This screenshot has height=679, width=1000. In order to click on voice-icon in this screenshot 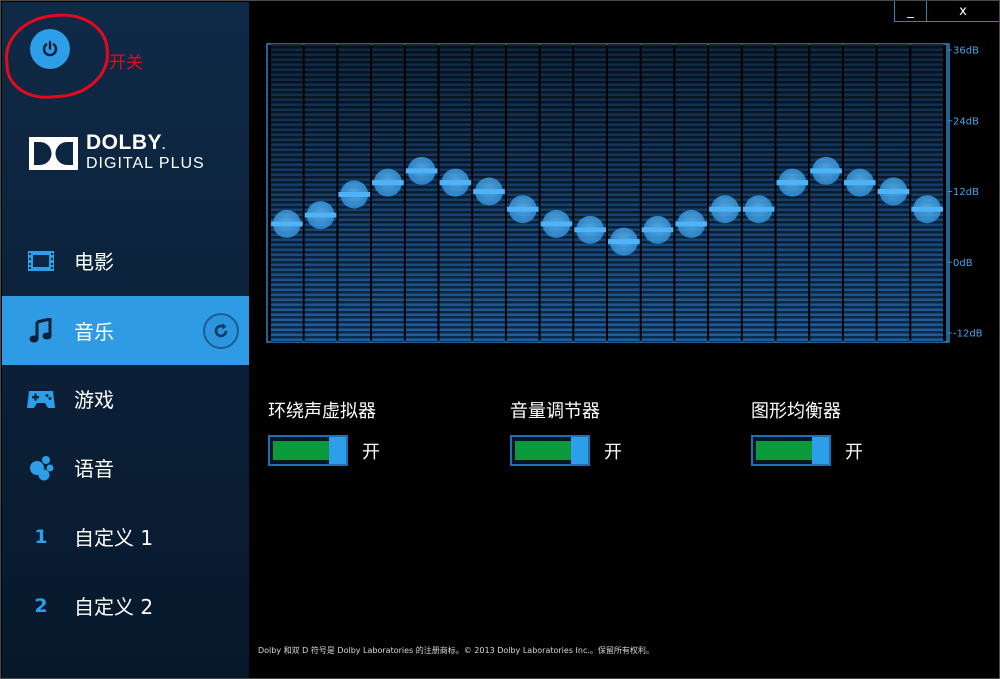, I will do `click(41, 468)`.